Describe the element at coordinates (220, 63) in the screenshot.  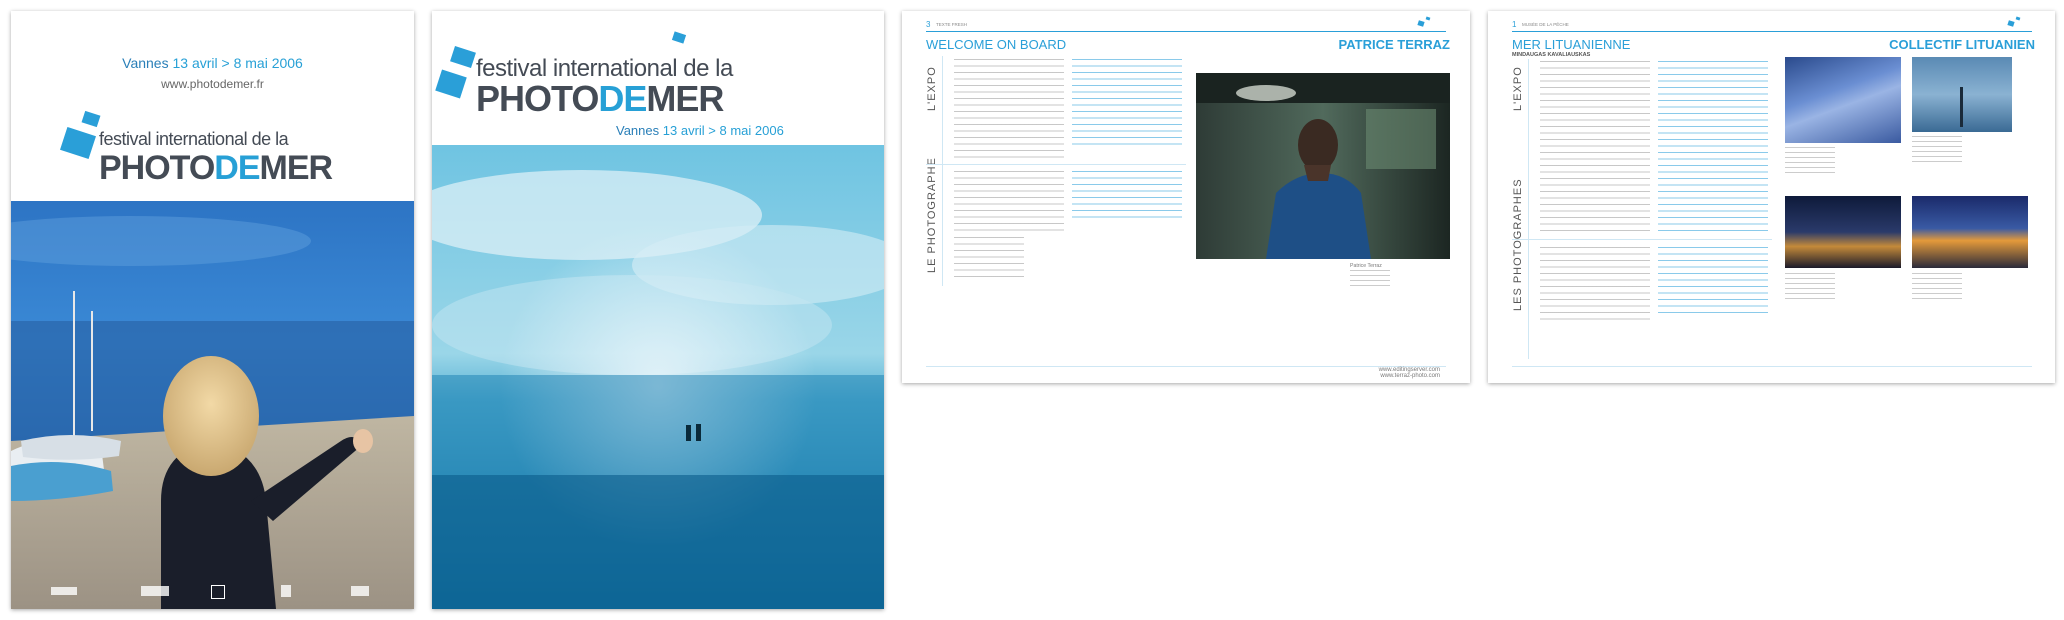
I see `poster1-date-range: 13 avril > 8 mai` at that location.